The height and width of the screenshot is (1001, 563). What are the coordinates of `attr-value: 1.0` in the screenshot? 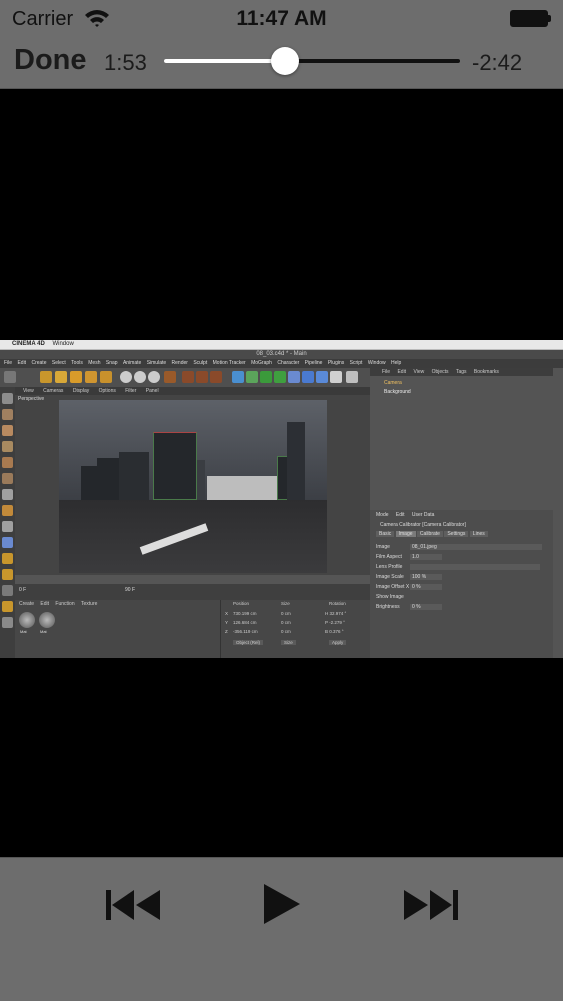 It's located at (426, 557).